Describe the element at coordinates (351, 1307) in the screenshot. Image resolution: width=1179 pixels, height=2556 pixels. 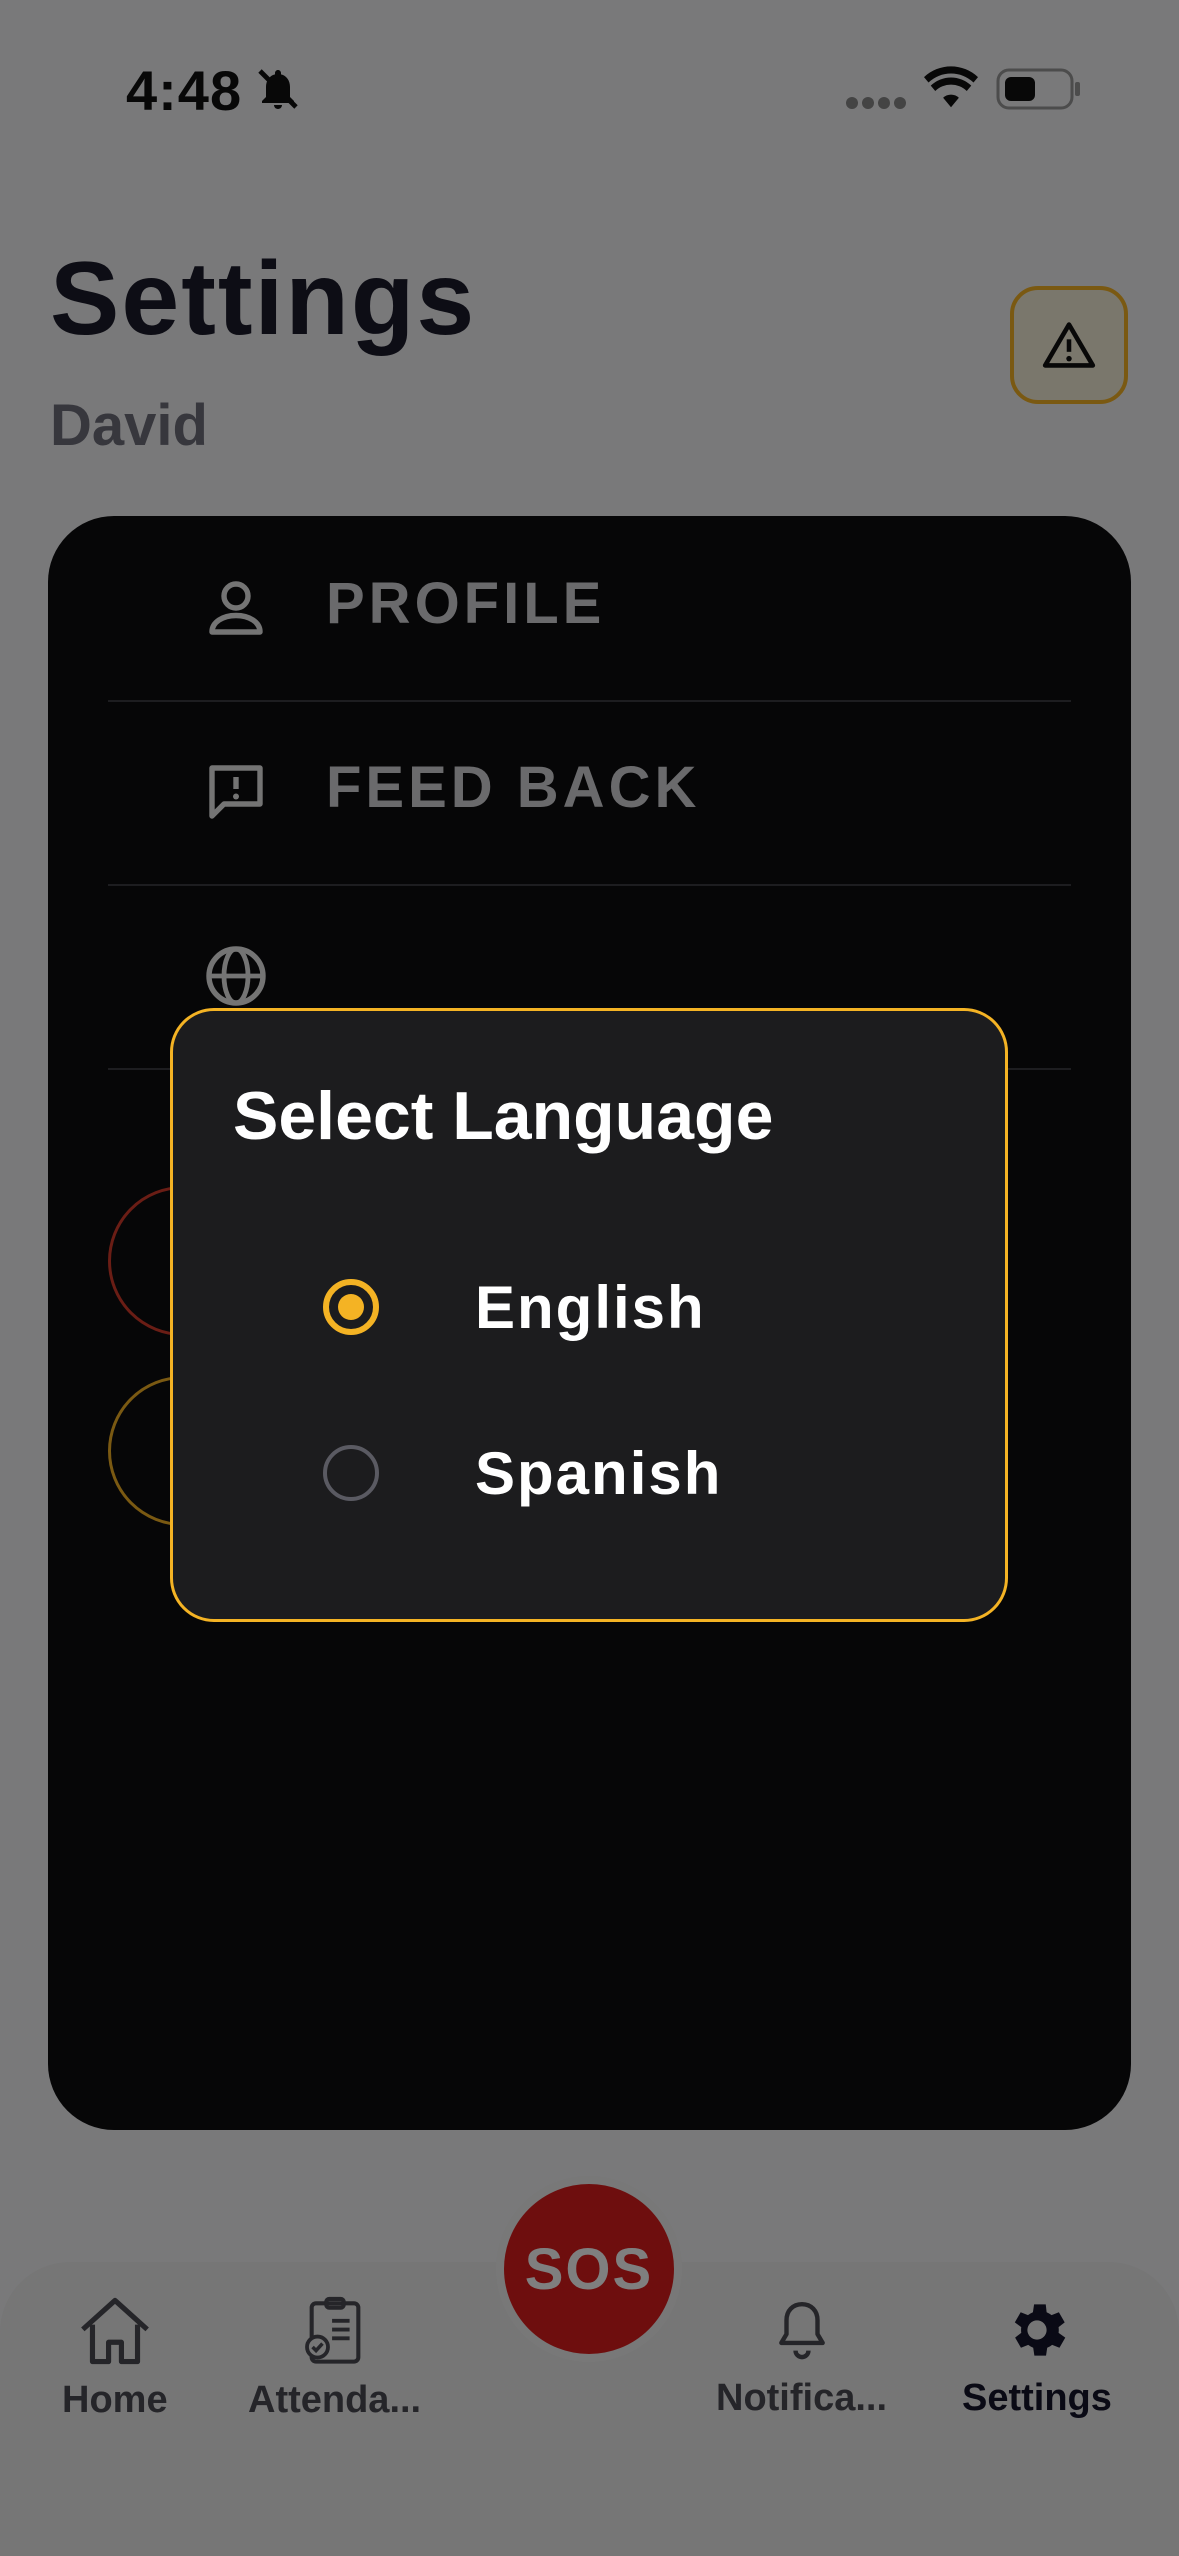
I see `radio-checked` at that location.